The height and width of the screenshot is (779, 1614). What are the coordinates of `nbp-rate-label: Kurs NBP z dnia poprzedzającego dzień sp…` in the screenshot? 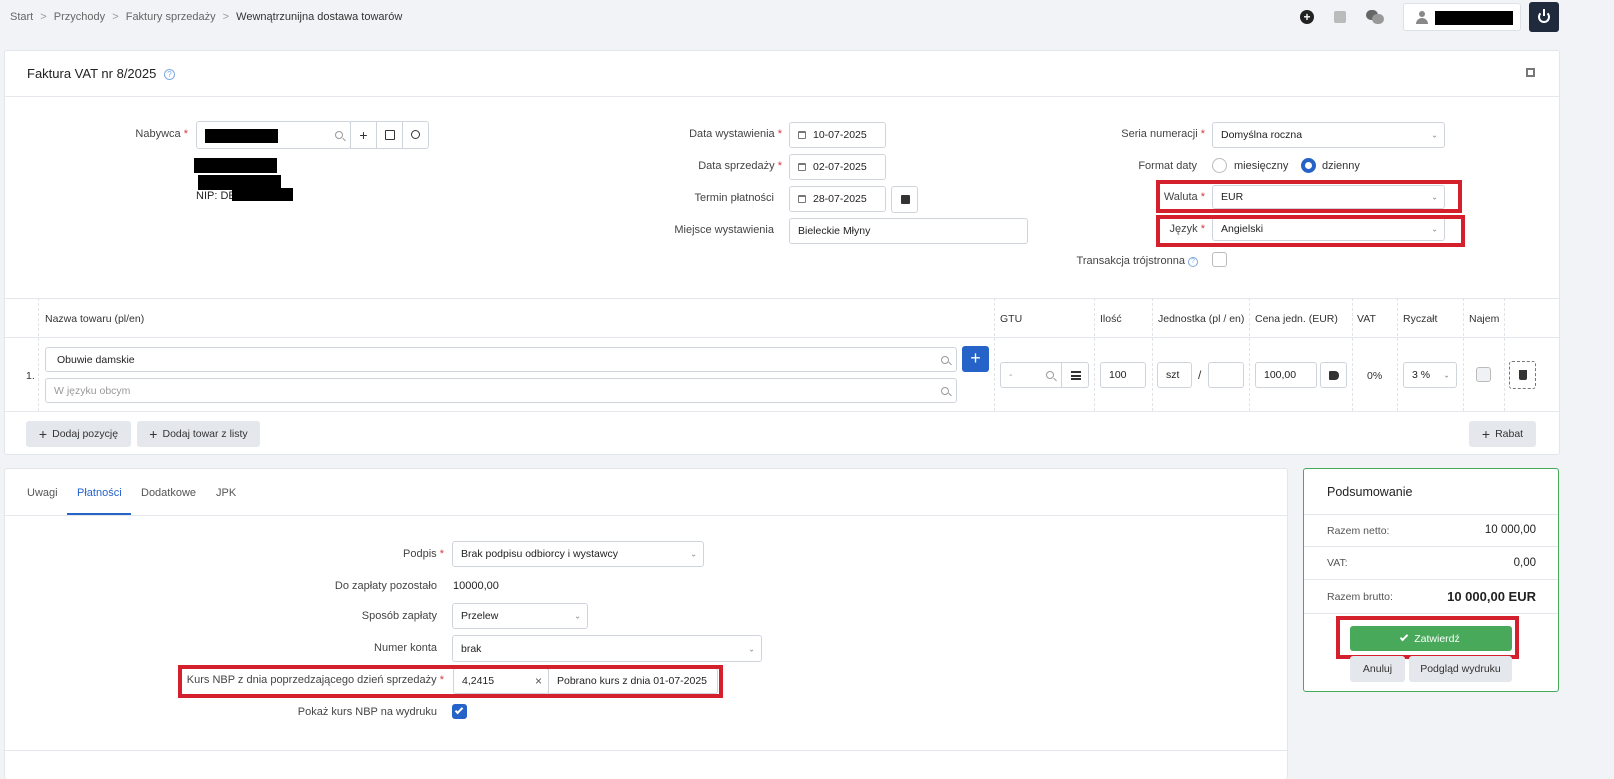 It's located at (311, 680).